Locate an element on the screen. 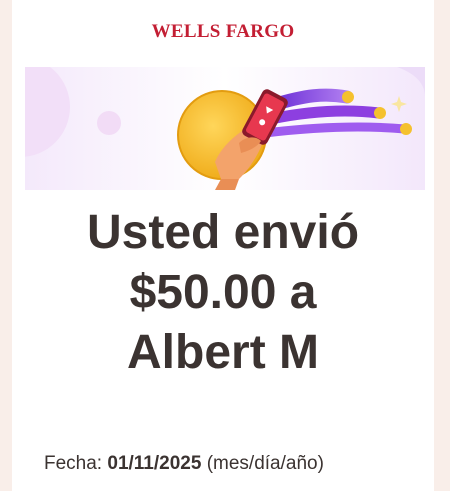  date-label: Fecha: is located at coordinates (73, 463).